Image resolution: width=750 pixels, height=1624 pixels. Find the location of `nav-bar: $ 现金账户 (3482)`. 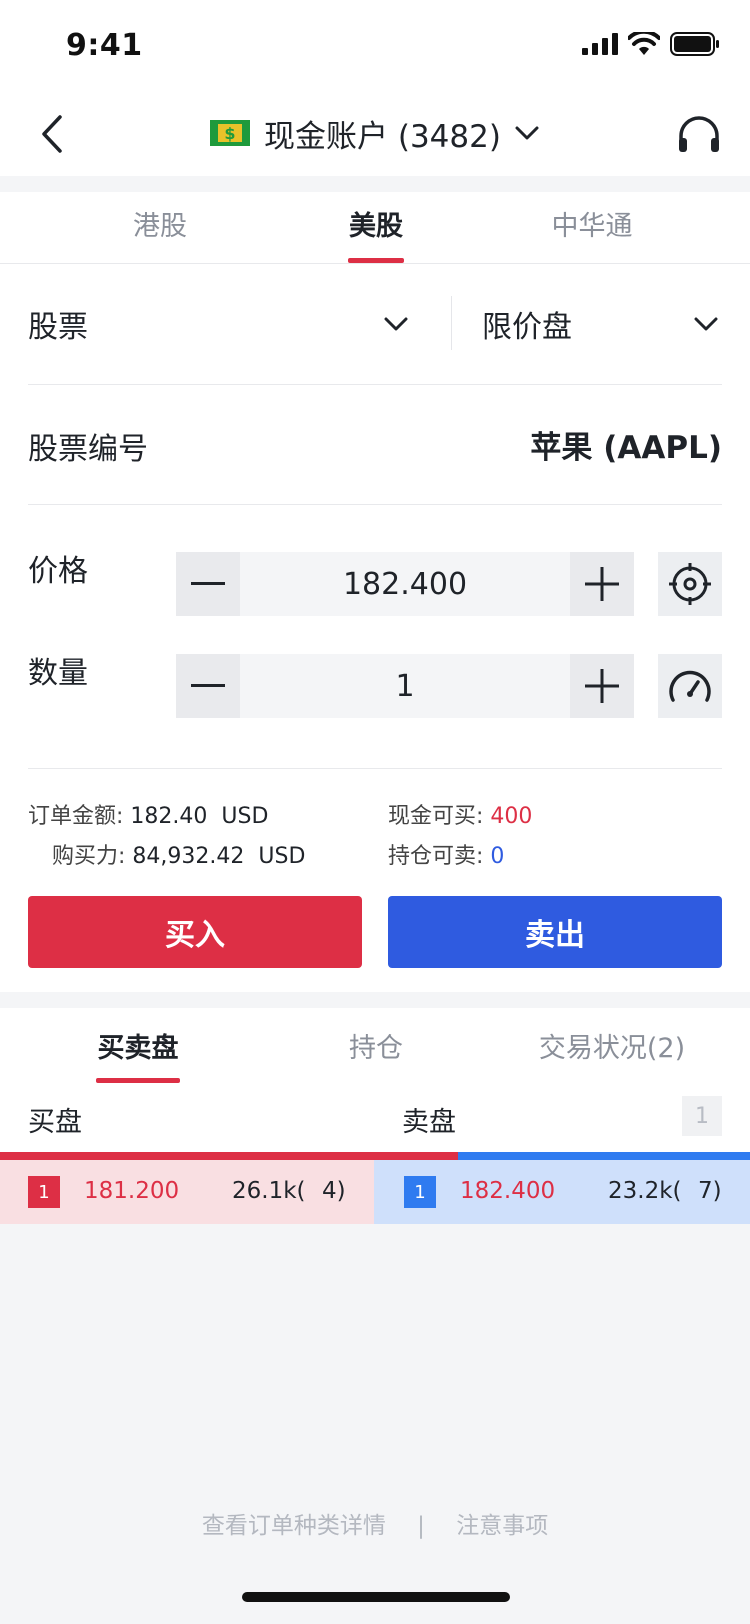

nav-bar: $ 现金账户 (3482) is located at coordinates (375, 134).